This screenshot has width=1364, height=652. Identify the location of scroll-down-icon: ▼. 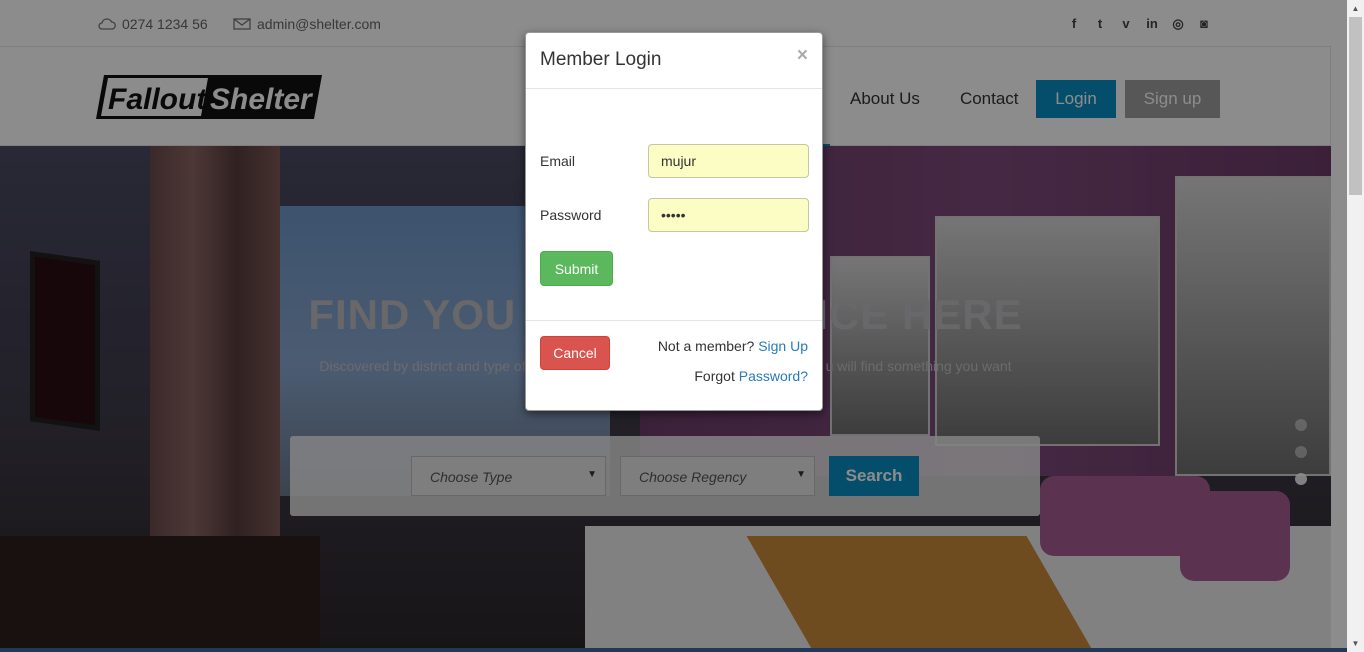
(1355, 643).